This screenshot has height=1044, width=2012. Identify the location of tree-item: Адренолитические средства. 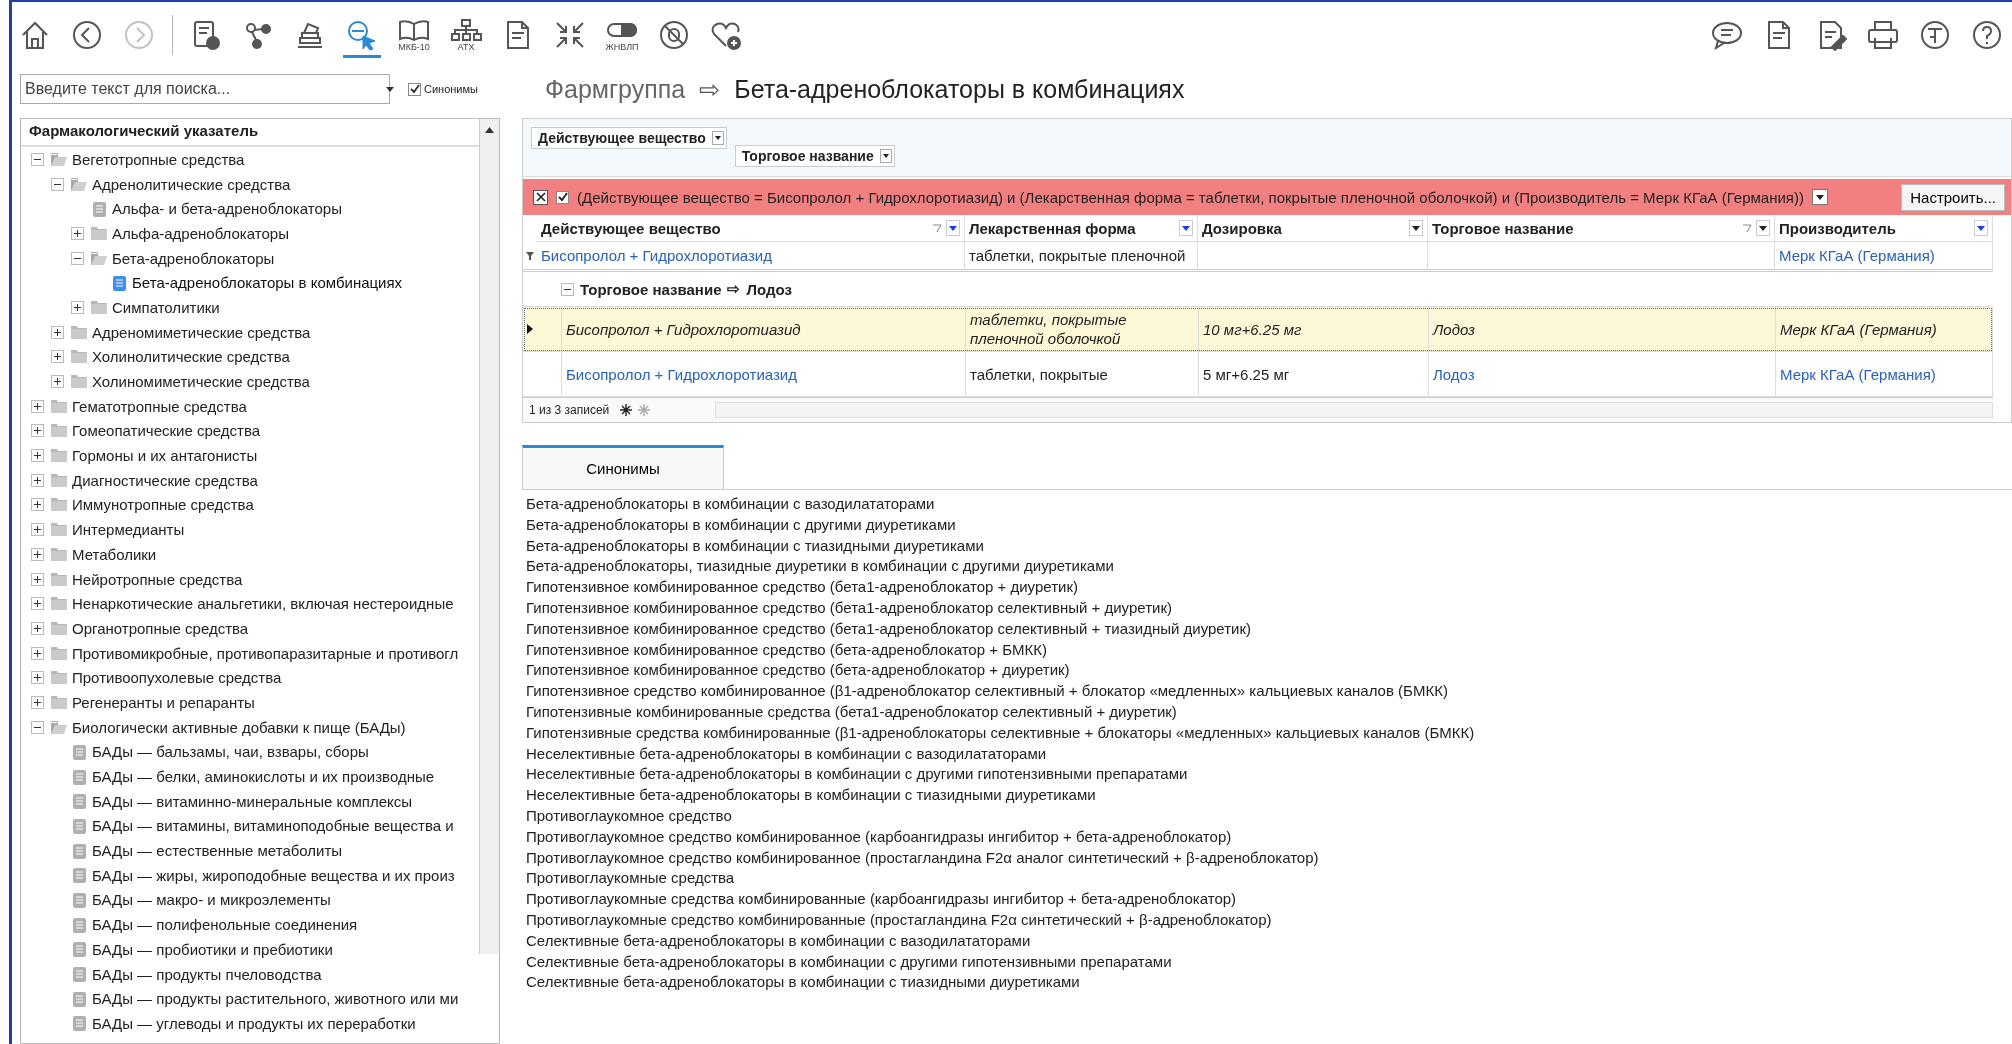
(191, 184).